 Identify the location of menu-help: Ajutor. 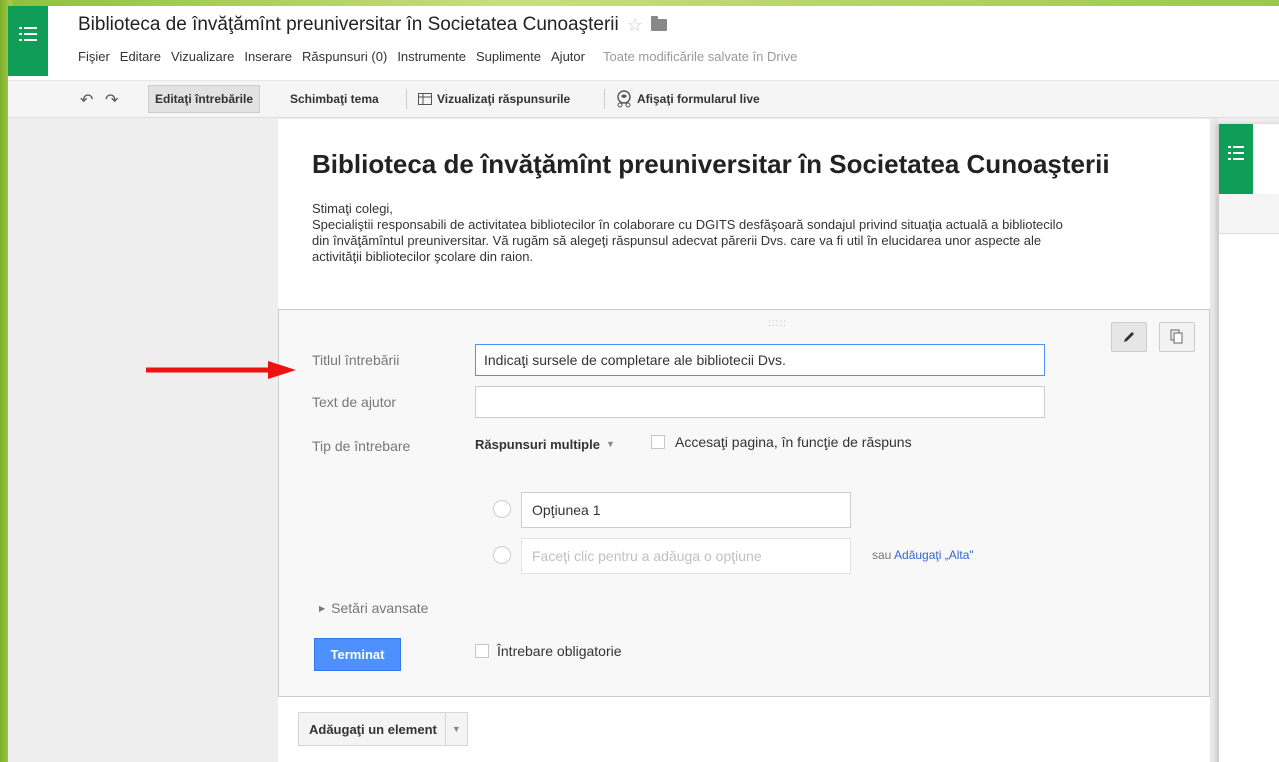
(568, 56).